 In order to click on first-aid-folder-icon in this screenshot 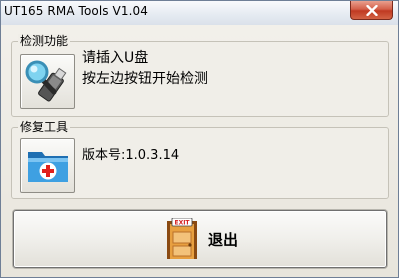, I will do `click(47, 166)`.